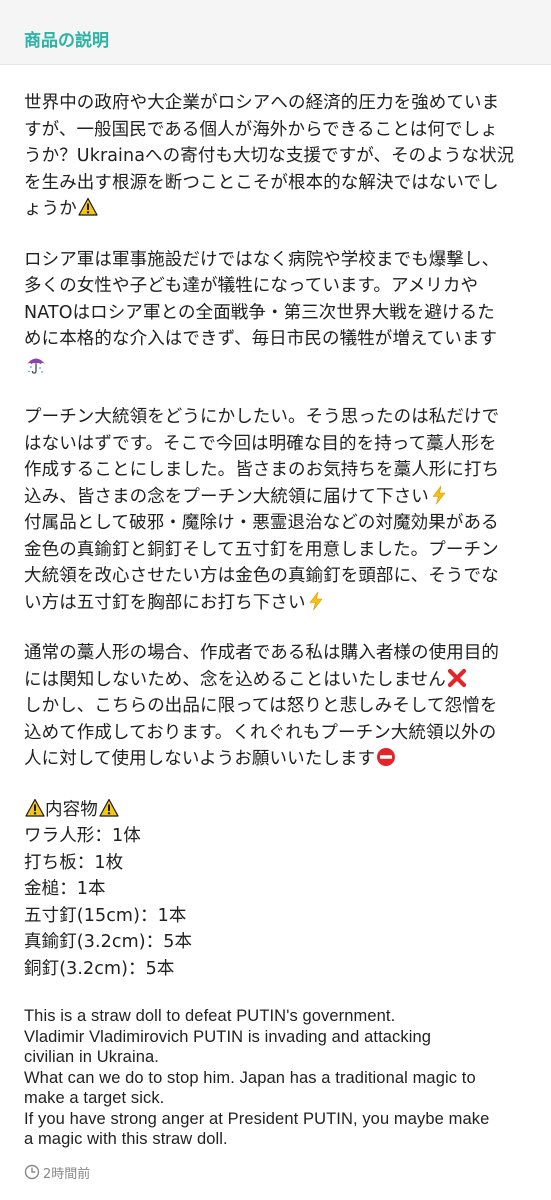 The height and width of the screenshot is (1200, 551). I want to click on text-line-with-icon: 人に対して使用しないようお願いいたします, so click(276, 759).